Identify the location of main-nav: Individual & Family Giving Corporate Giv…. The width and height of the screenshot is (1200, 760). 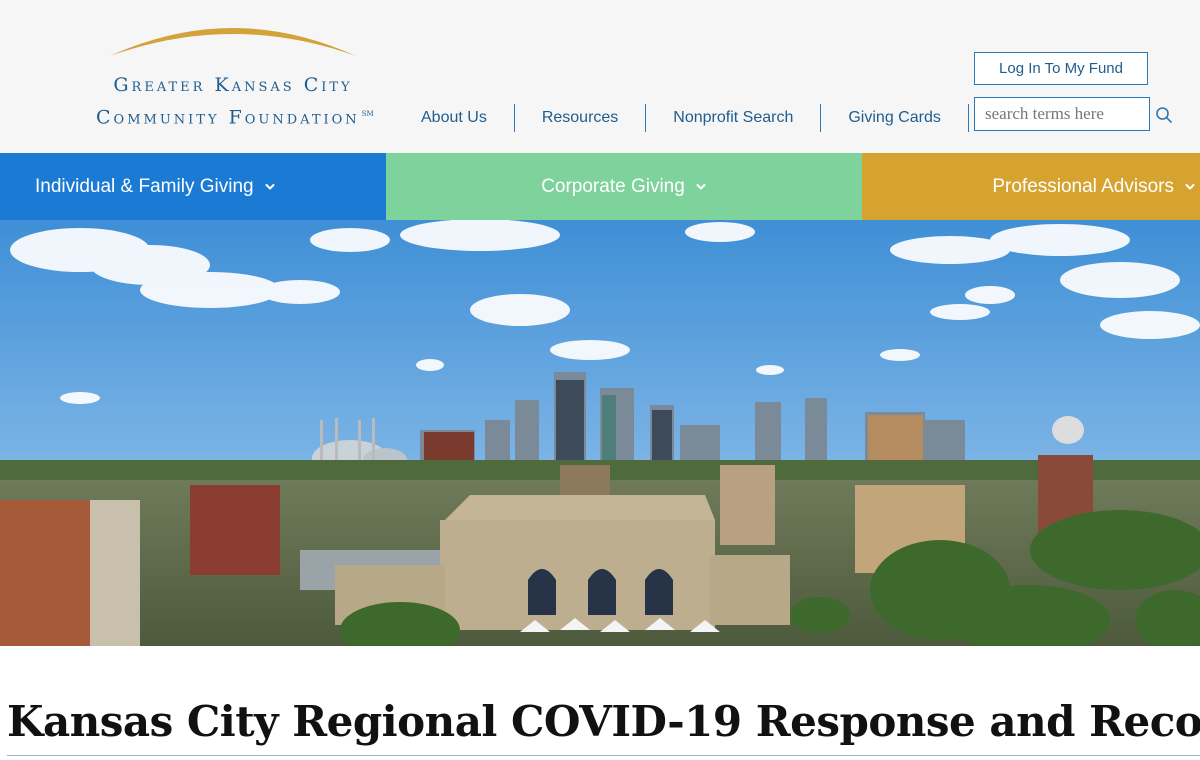
(600, 186).